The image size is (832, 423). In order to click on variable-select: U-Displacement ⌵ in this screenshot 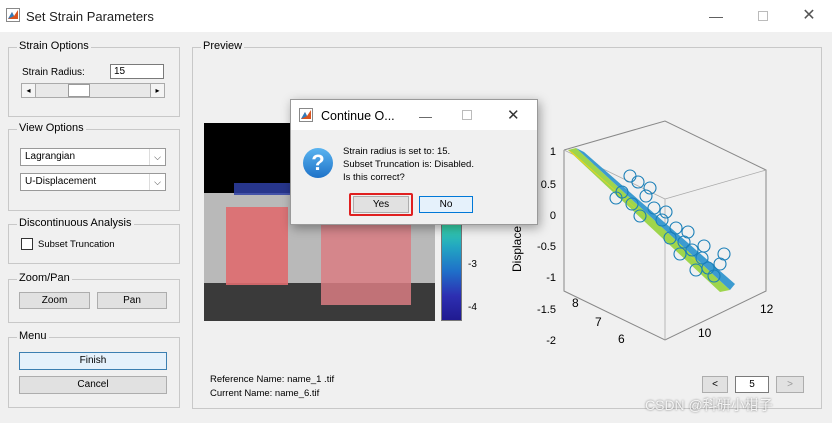, I will do `click(93, 182)`.